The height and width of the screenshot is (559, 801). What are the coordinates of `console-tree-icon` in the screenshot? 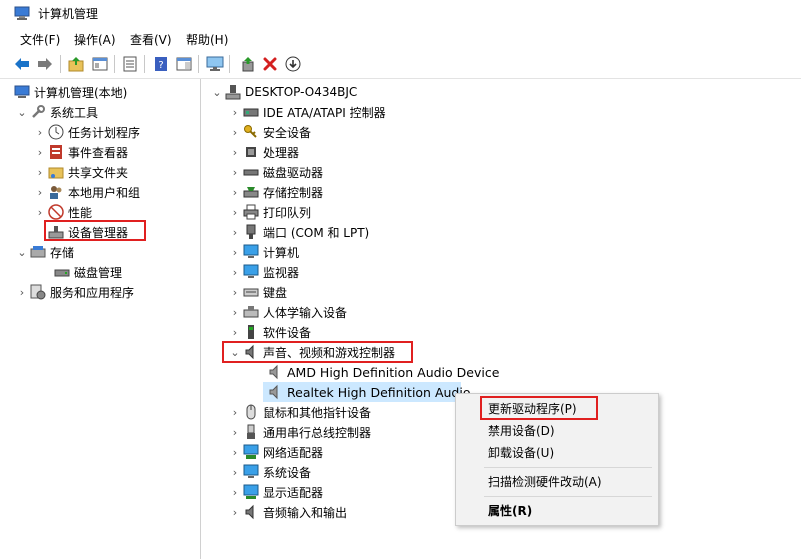 It's located at (100, 64).